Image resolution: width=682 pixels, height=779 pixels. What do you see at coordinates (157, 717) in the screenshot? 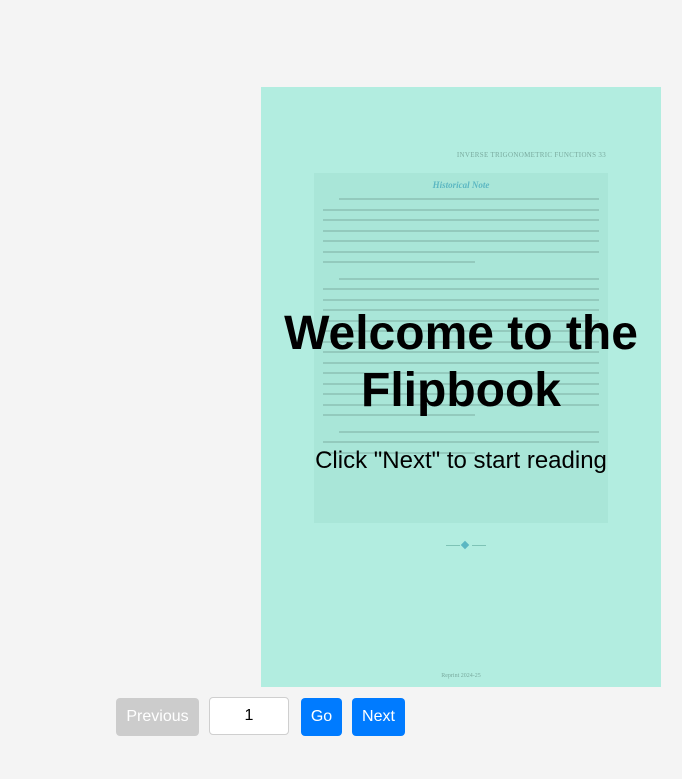
I see `previous-button: Previous` at bounding box center [157, 717].